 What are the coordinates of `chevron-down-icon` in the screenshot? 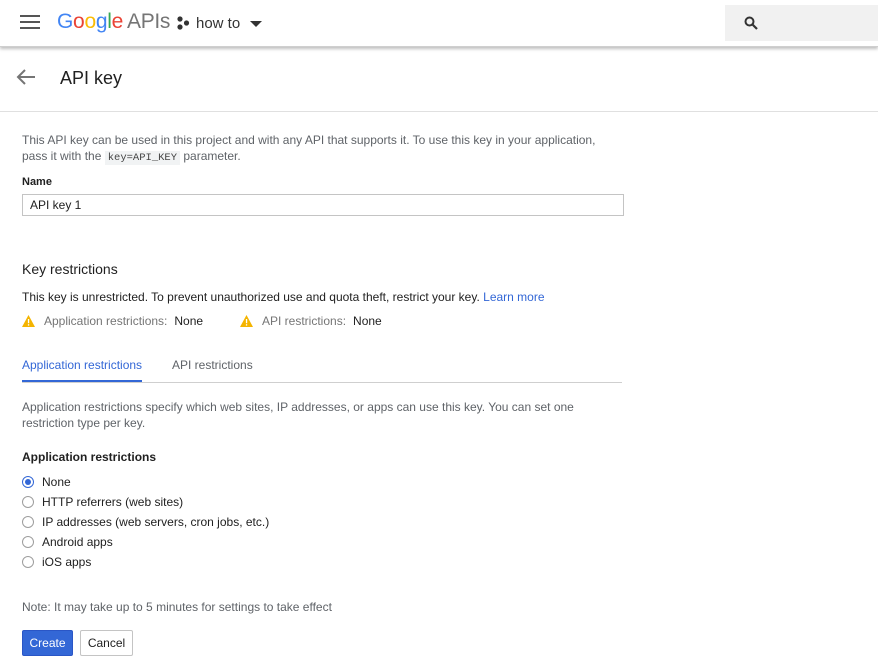 It's located at (256, 24).